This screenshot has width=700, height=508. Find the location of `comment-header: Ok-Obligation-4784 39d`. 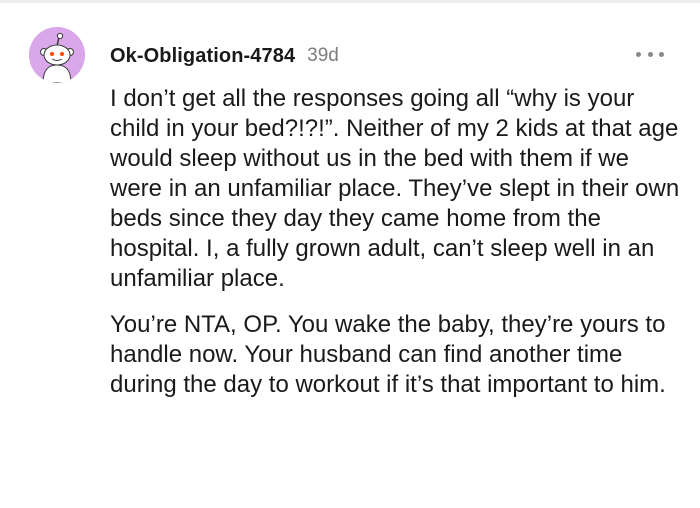

comment-header: Ok-Obligation-4784 39d is located at coordinates (224, 56).